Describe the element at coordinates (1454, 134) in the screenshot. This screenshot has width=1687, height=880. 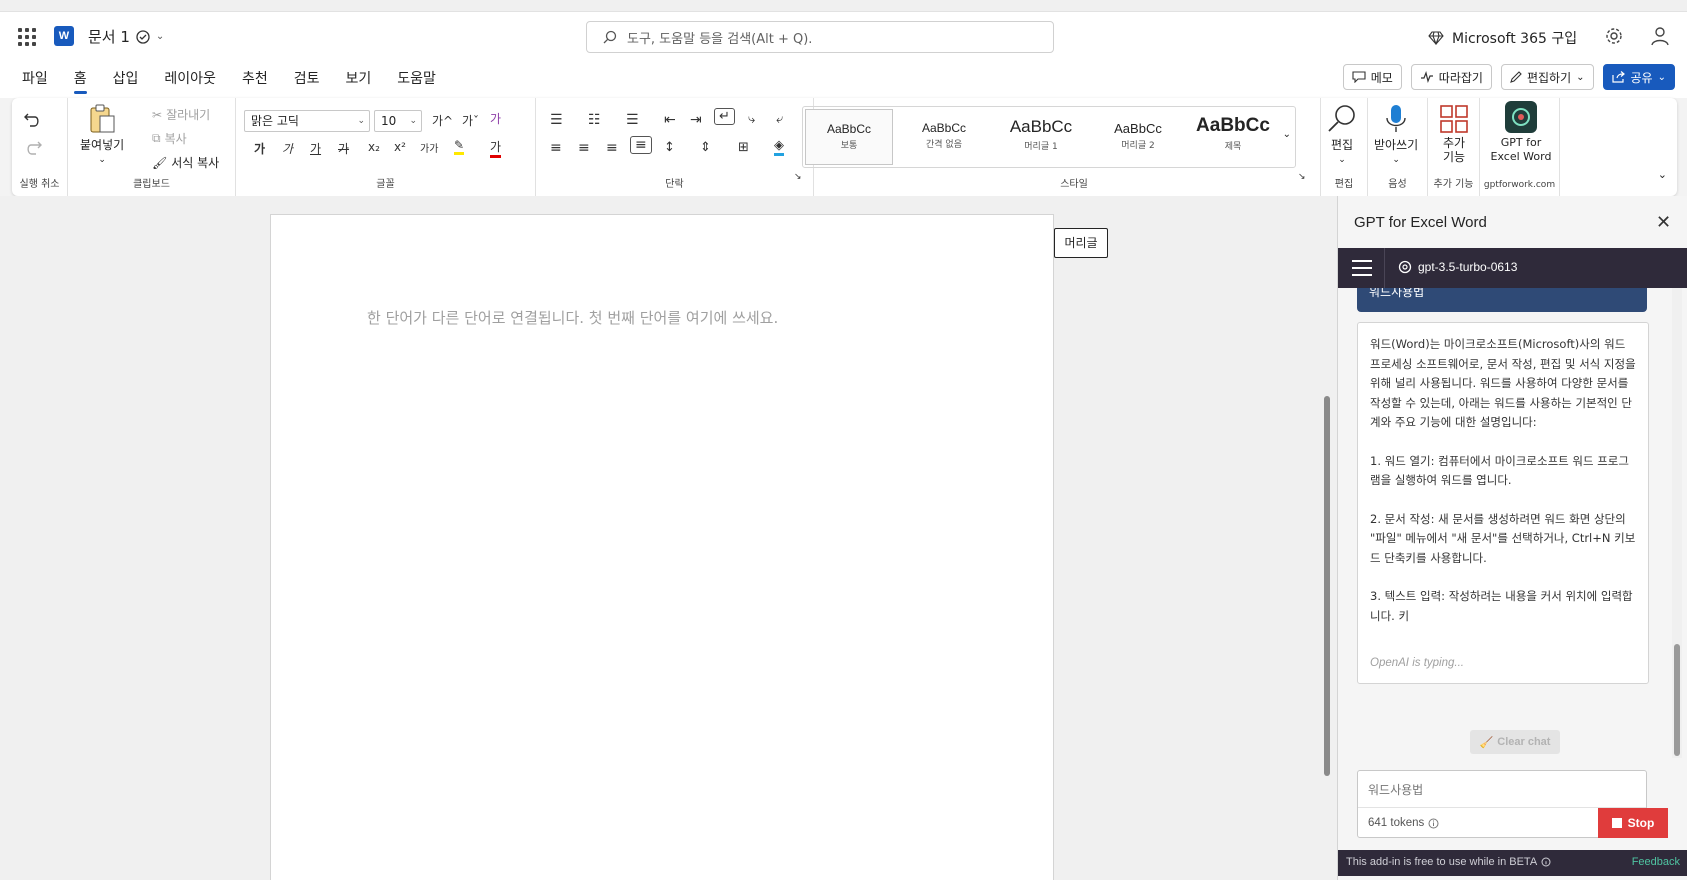
I see `addins-button: 추가 기능` at that location.